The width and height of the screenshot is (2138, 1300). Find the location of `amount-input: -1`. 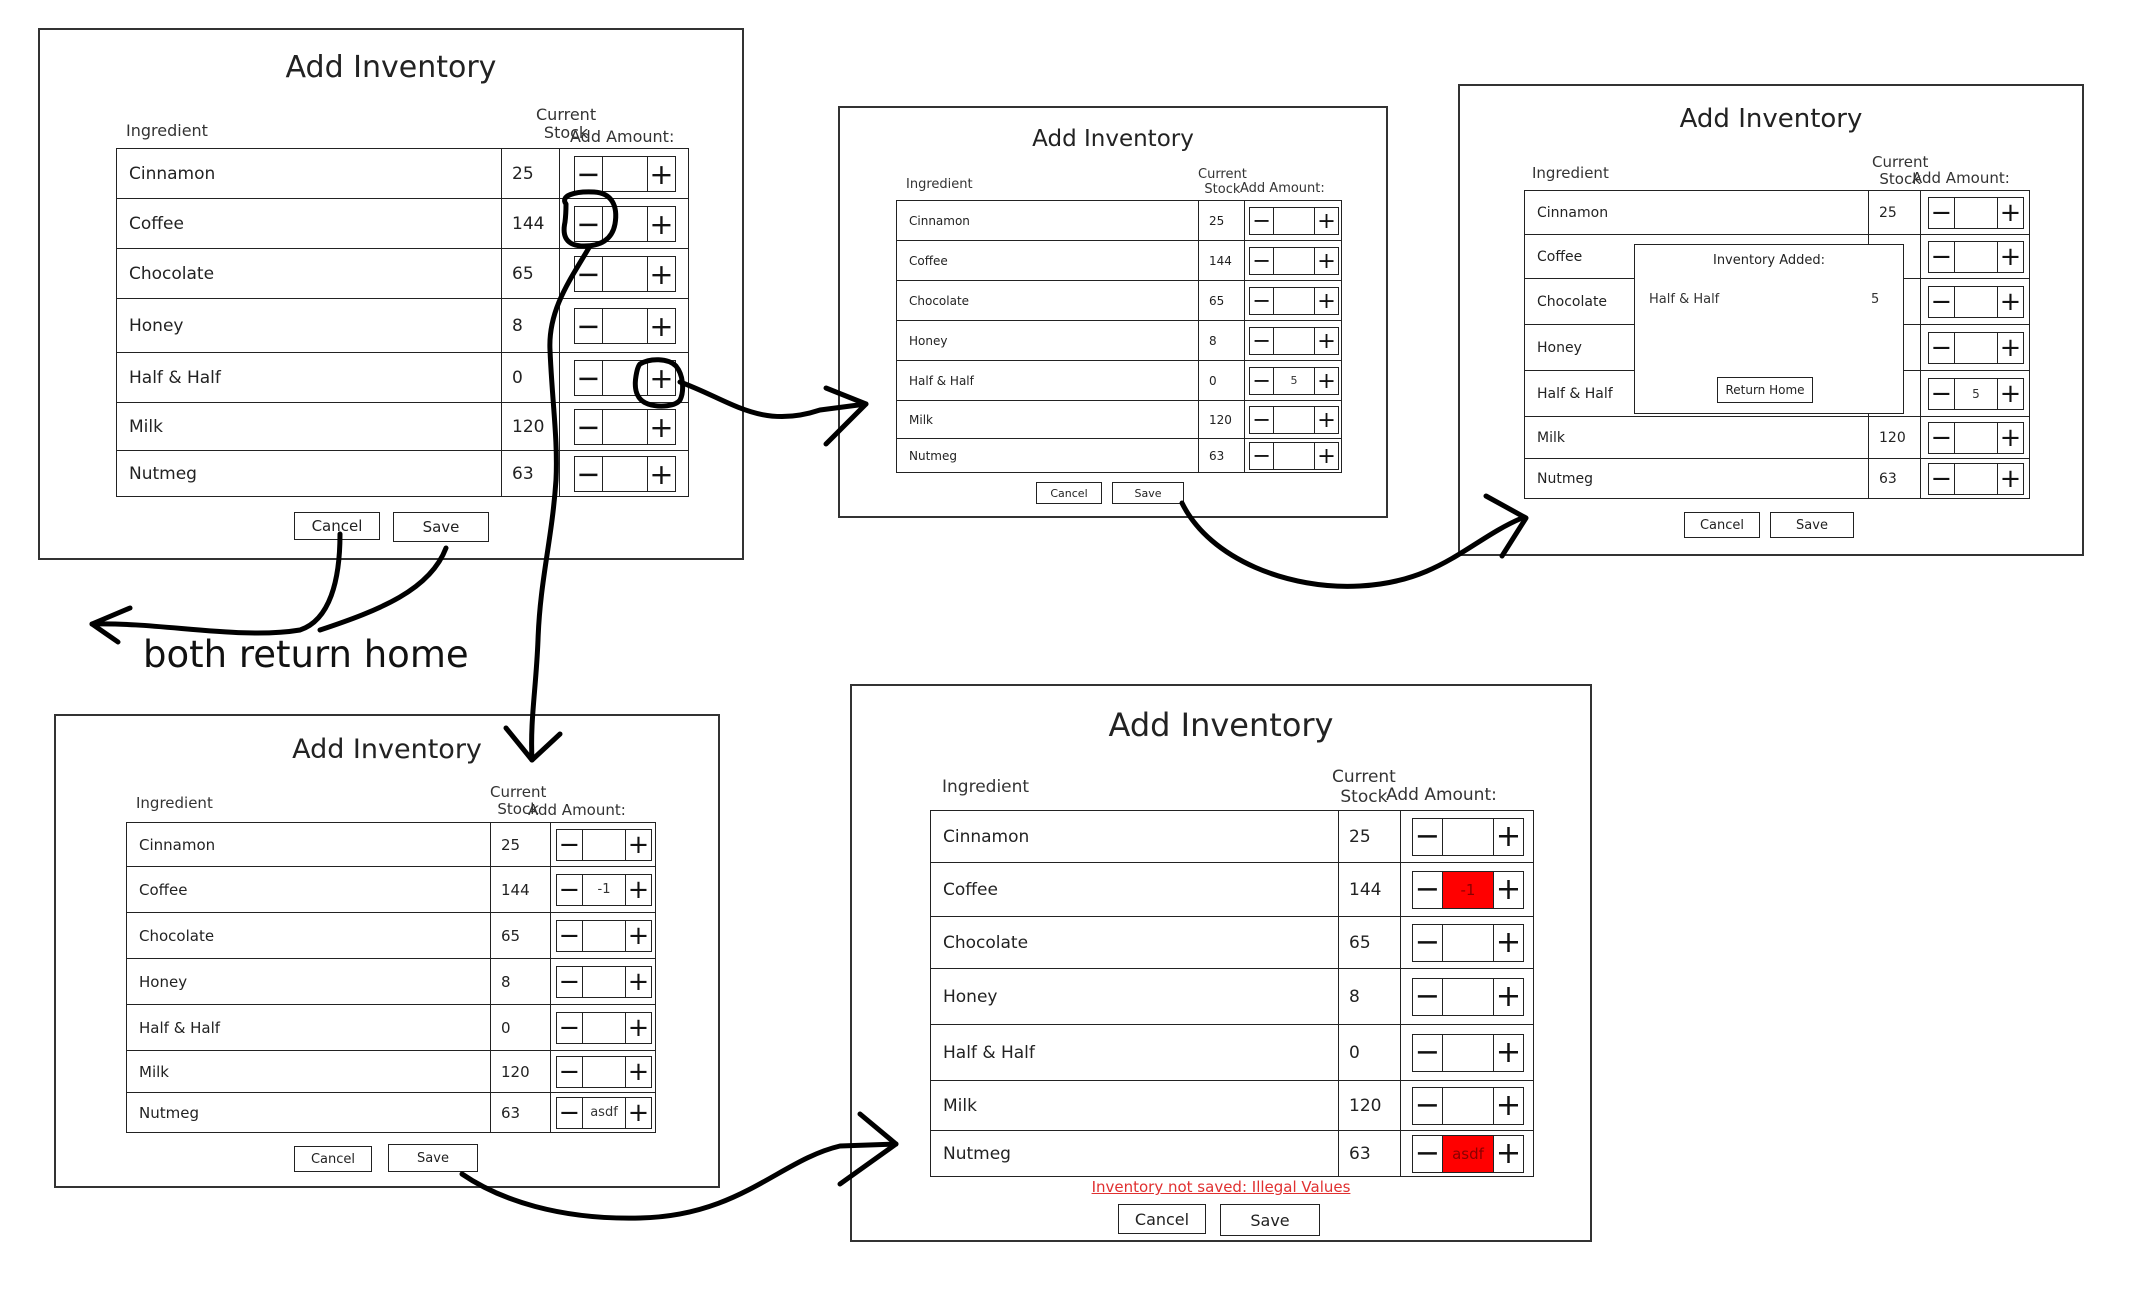

amount-input: -1 is located at coordinates (1468, 889).